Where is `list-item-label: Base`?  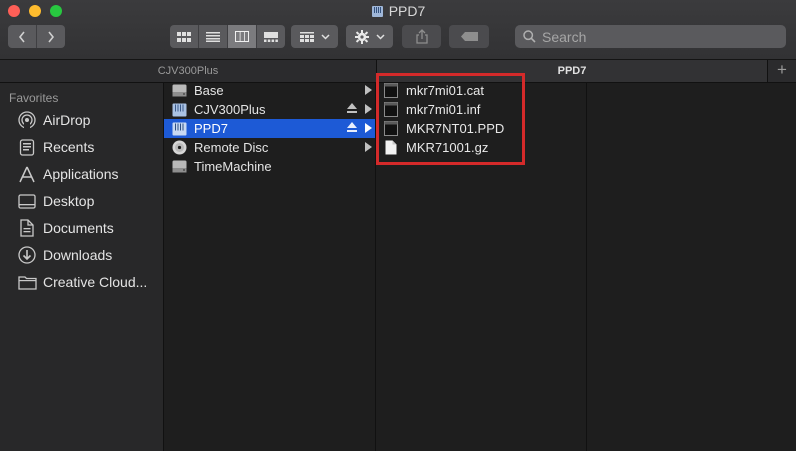
list-item-label: Base is located at coordinates (209, 90).